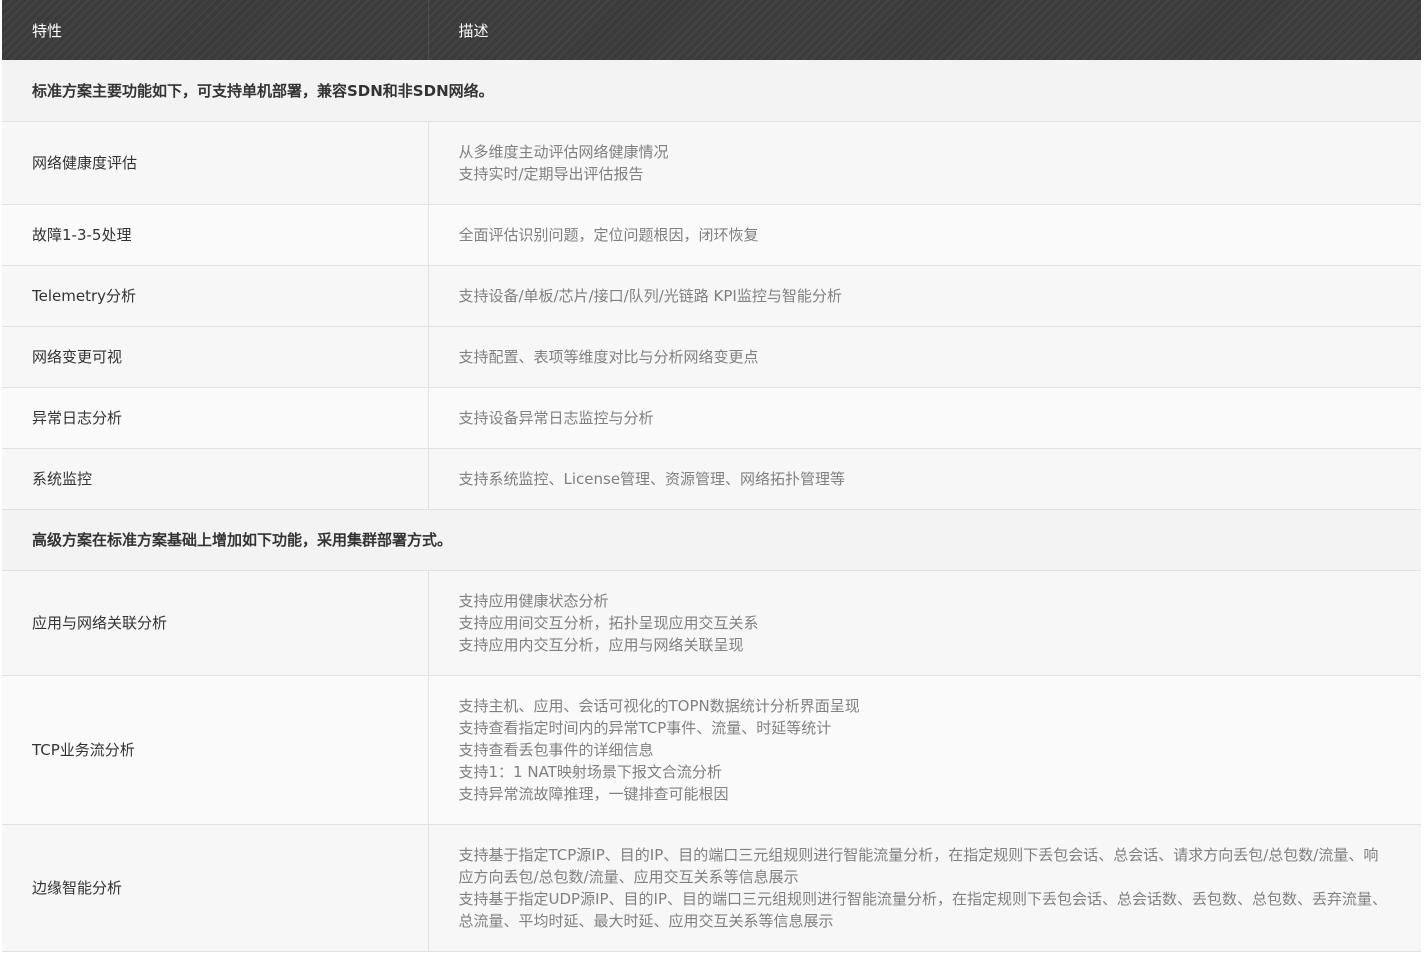 The height and width of the screenshot is (953, 1425). I want to click on description-cell: 支持设备/单板/芯片/接口/队列/光链路 KPI监控与智能分析, so click(924, 296).